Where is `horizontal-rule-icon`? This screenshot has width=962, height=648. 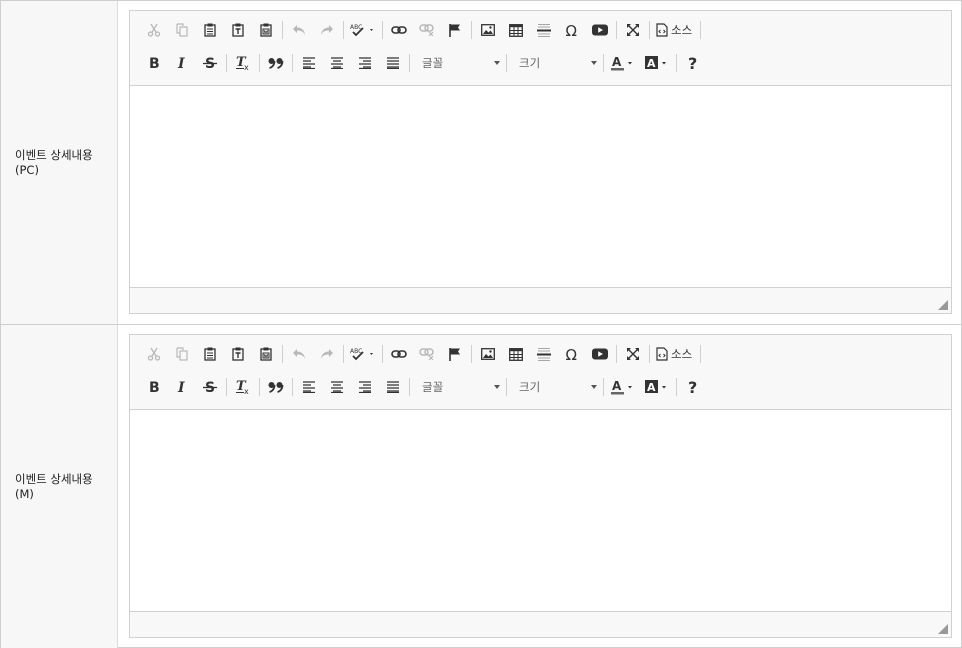 horizontal-rule-icon is located at coordinates (544, 354).